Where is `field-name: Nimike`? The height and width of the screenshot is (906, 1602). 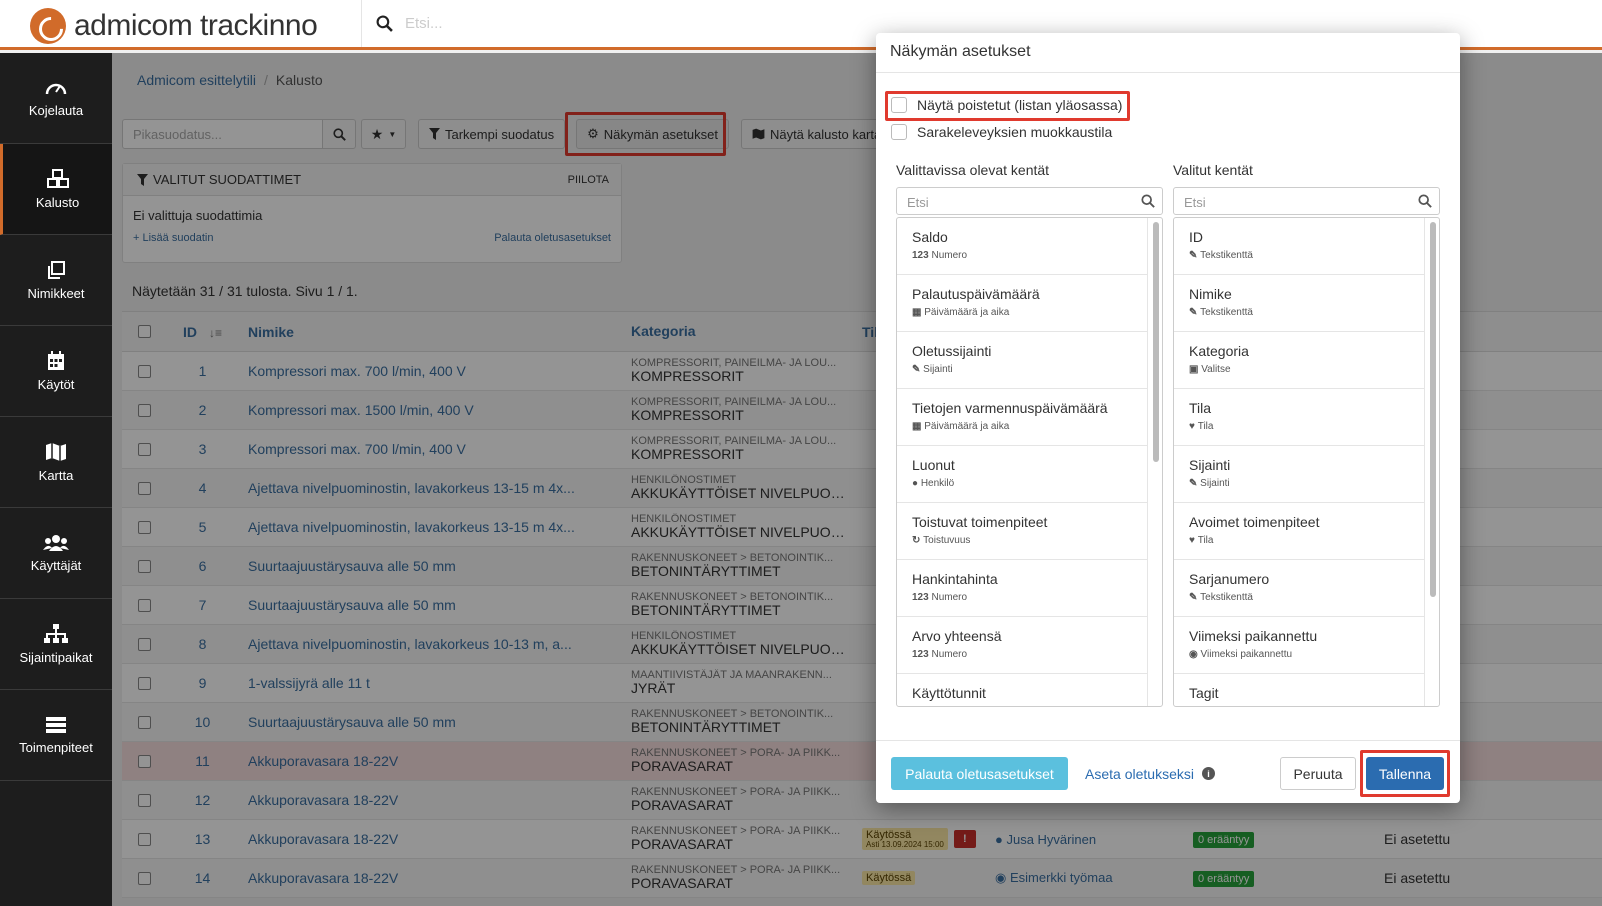 field-name: Nimike is located at coordinates (1210, 294).